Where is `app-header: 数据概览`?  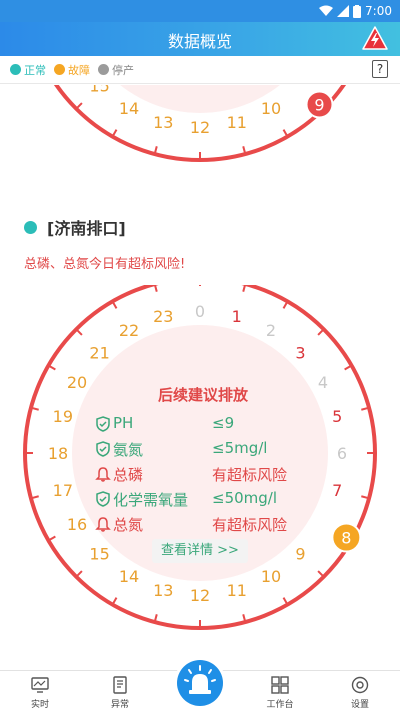 app-header: 数据概览 is located at coordinates (200, 39).